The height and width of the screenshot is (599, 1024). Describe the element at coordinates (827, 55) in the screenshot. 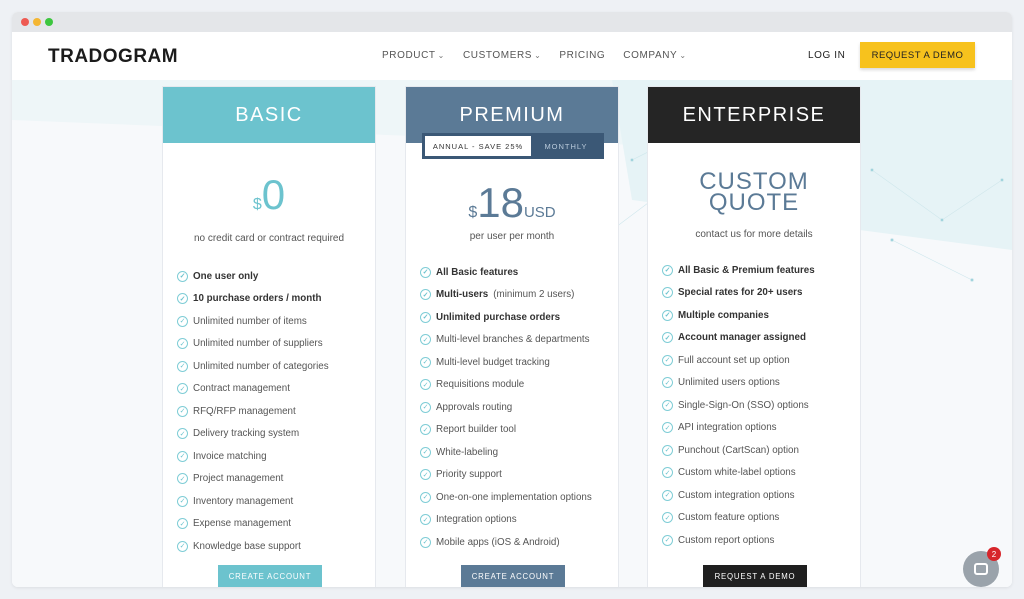

I see `login-link: LOG IN` at that location.